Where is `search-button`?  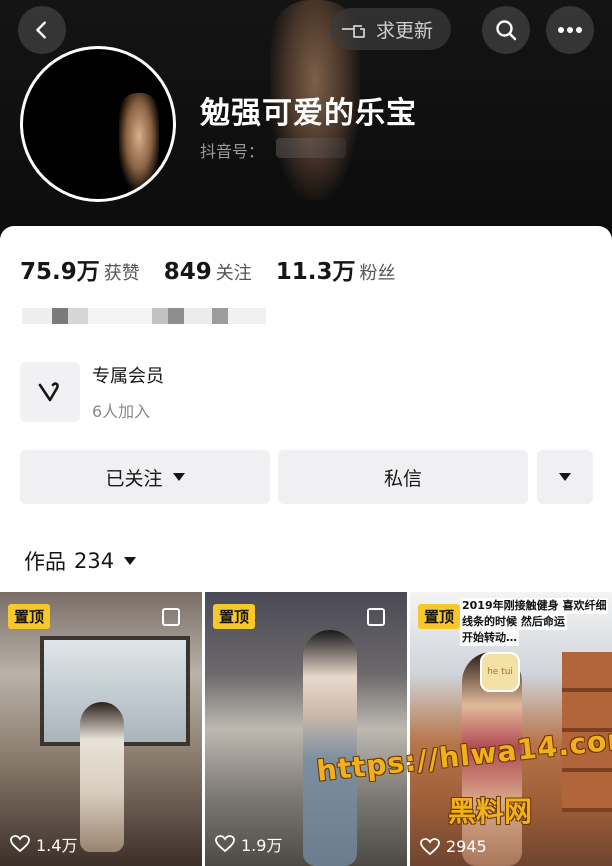
search-button is located at coordinates (506, 30).